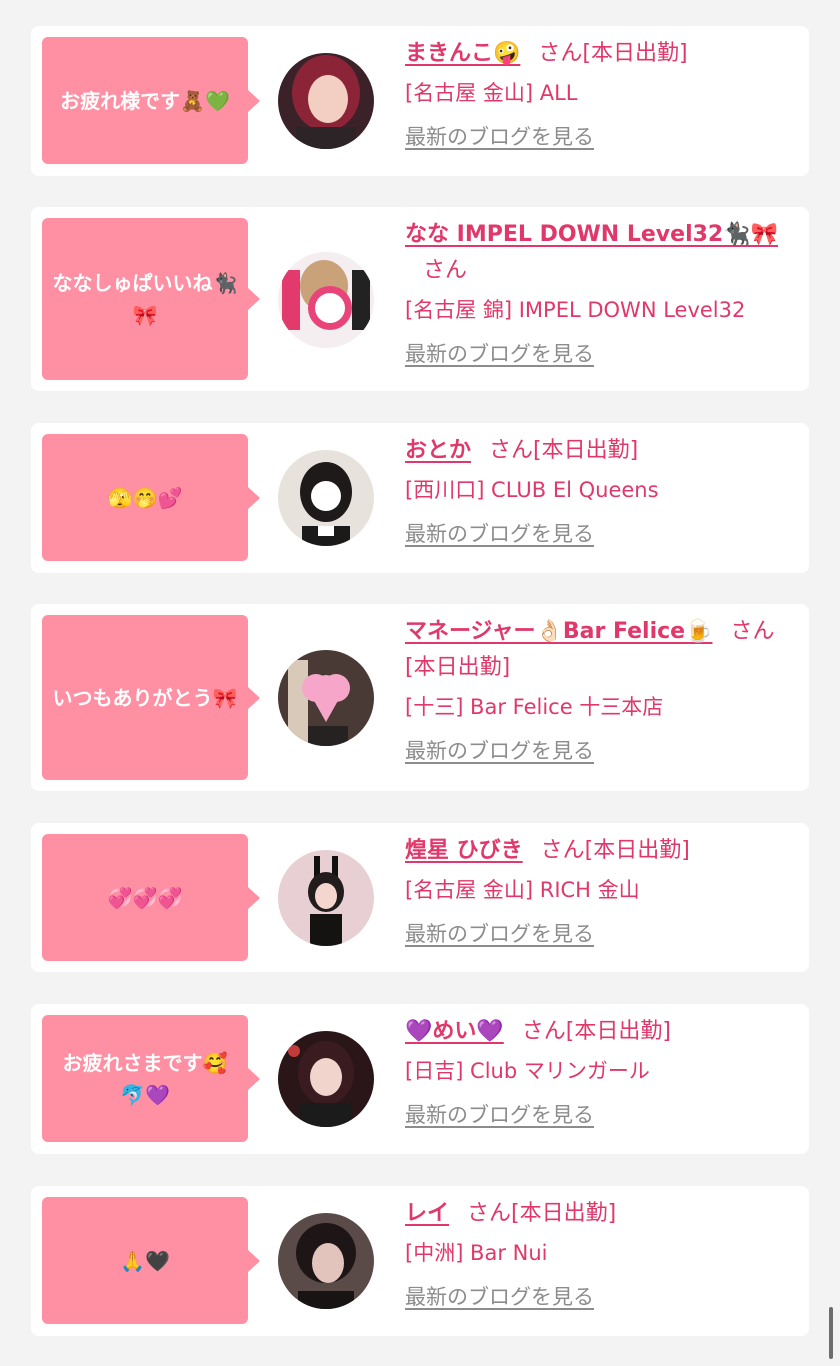  What do you see at coordinates (145, 100) in the screenshot?
I see `message-text: お疲れ様です🧸💚` at bounding box center [145, 100].